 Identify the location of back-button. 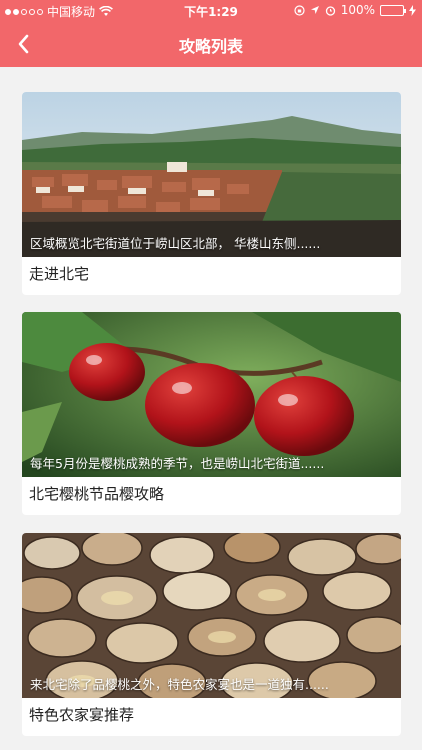
(27, 44).